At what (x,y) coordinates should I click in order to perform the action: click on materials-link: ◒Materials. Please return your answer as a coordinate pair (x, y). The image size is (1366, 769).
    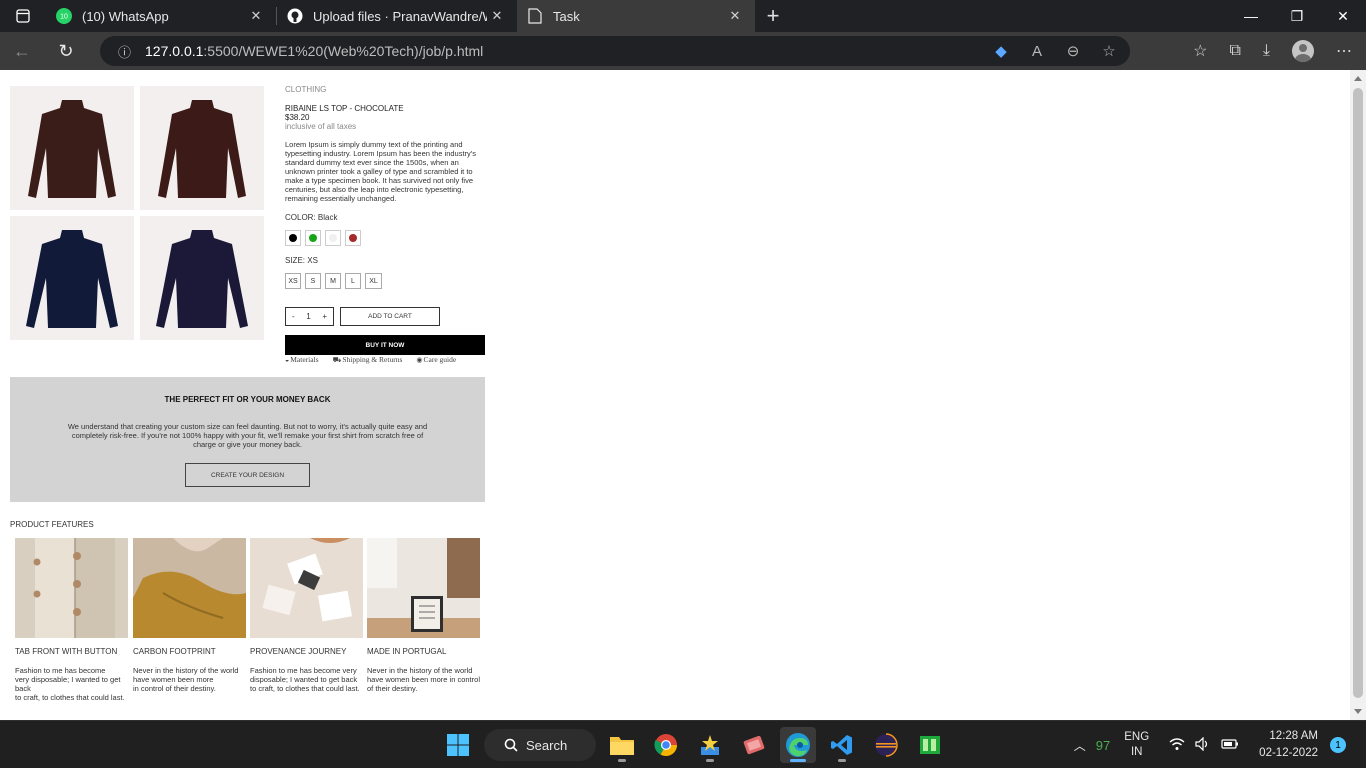
    Looking at the image, I should click on (302, 360).